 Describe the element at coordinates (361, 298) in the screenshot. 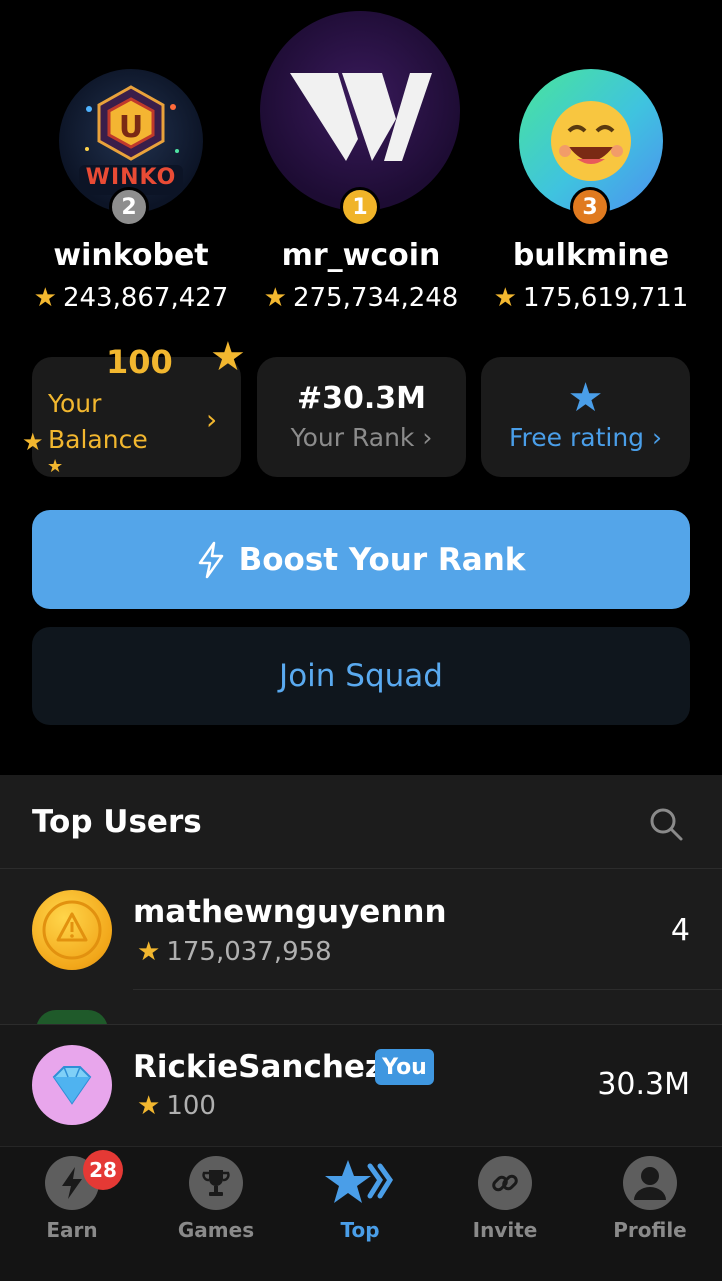

I see `podium-score-1: ★ 275,734,248` at that location.